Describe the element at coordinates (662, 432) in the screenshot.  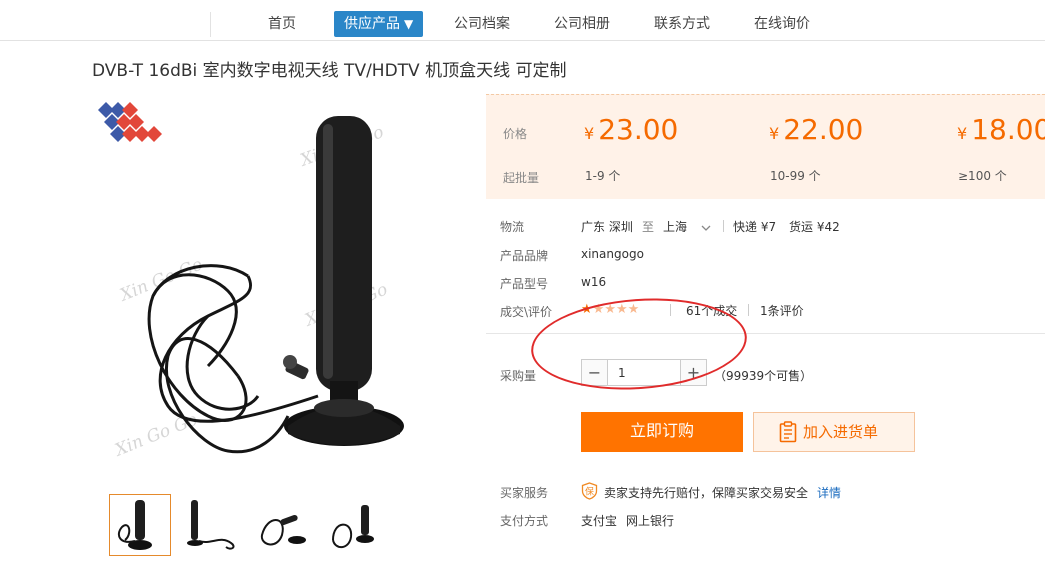
I see `buy-now-button: 立即订购` at that location.